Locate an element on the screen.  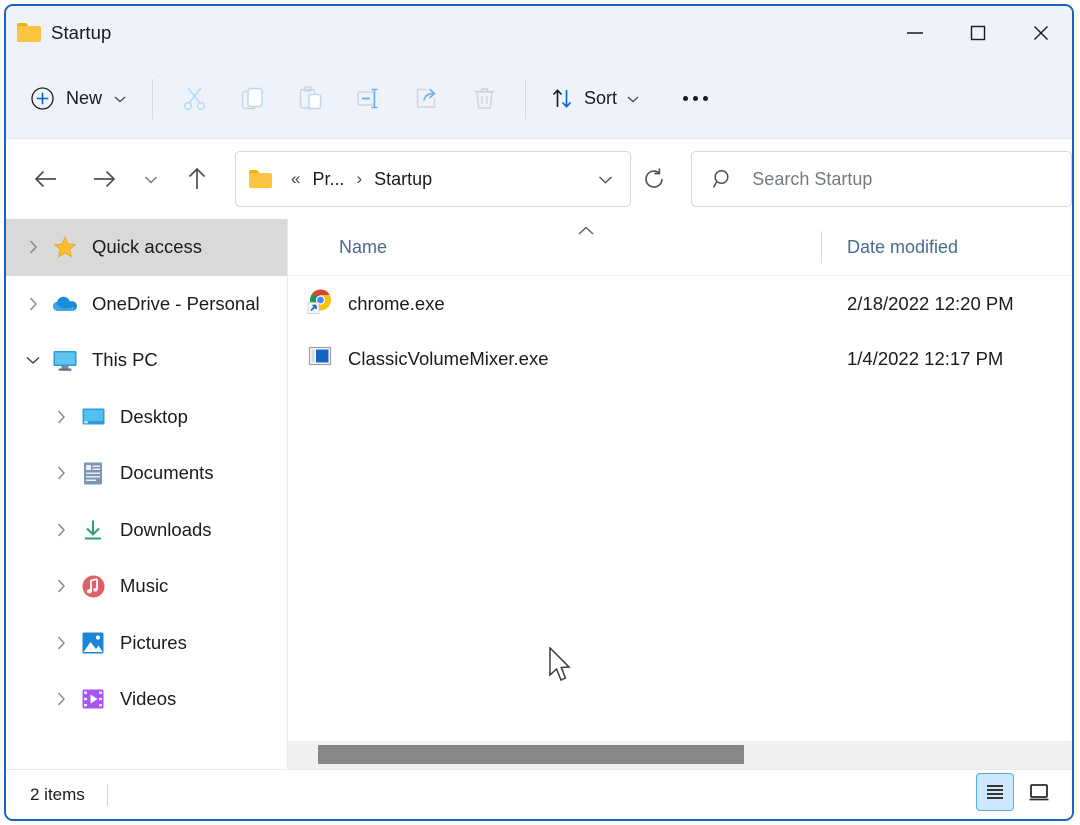
large-icons-view-icon is located at coordinates (1039, 792).